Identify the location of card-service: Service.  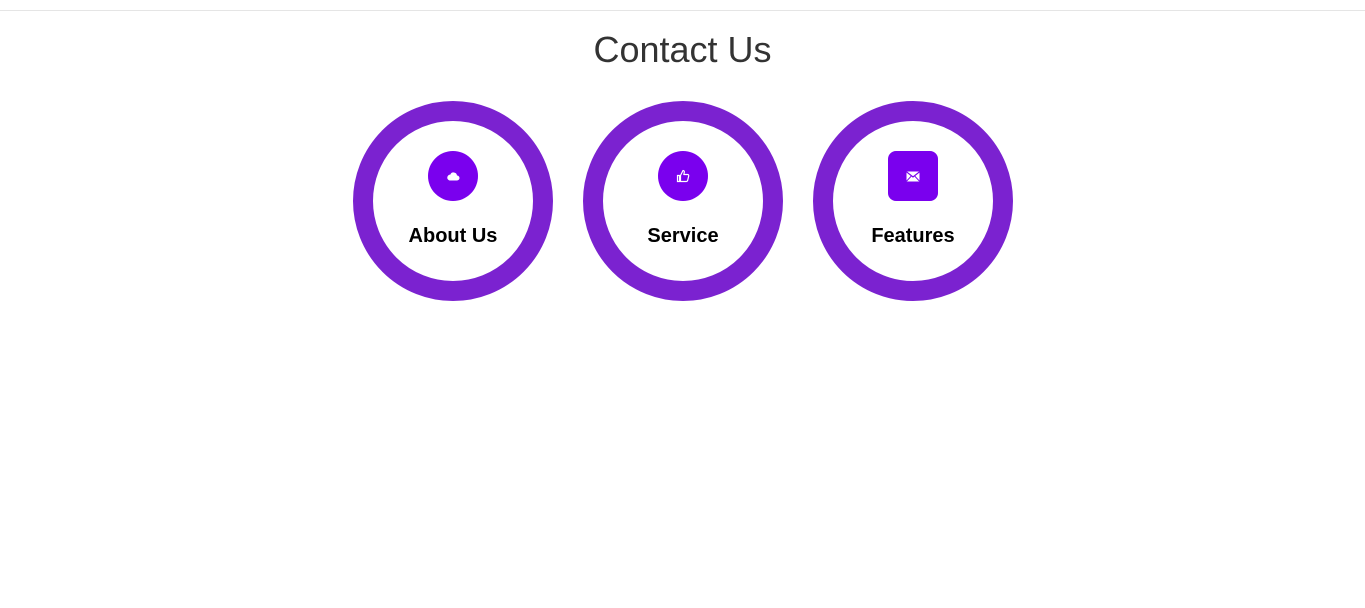
(683, 201).